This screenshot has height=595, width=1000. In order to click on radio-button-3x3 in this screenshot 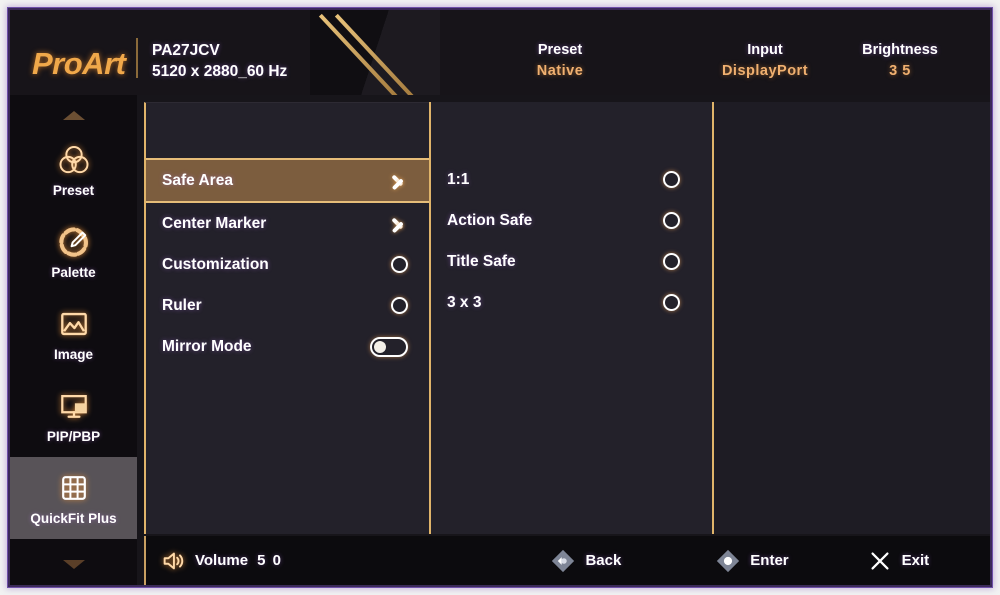, I will do `click(671, 302)`.